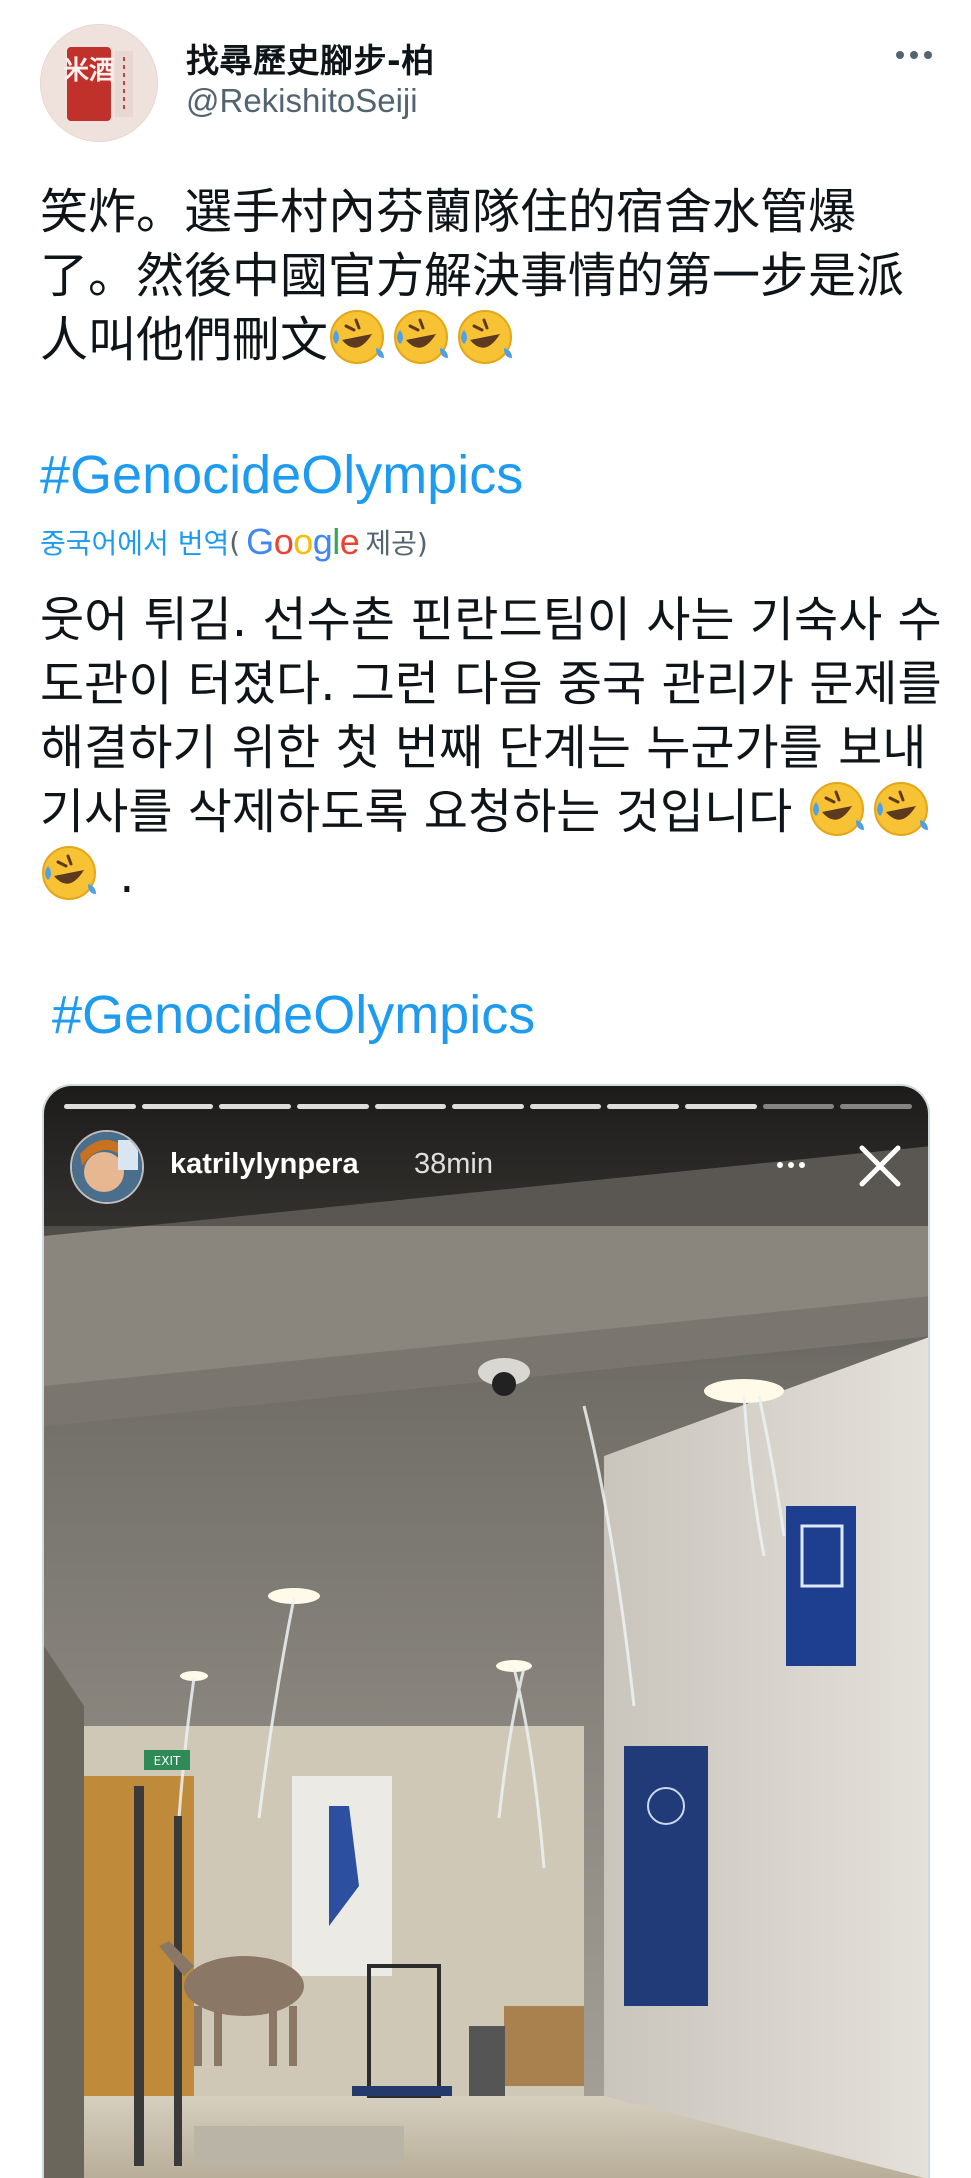  Describe the element at coordinates (880, 1166) in the screenshot. I see `story-close-icon` at that location.